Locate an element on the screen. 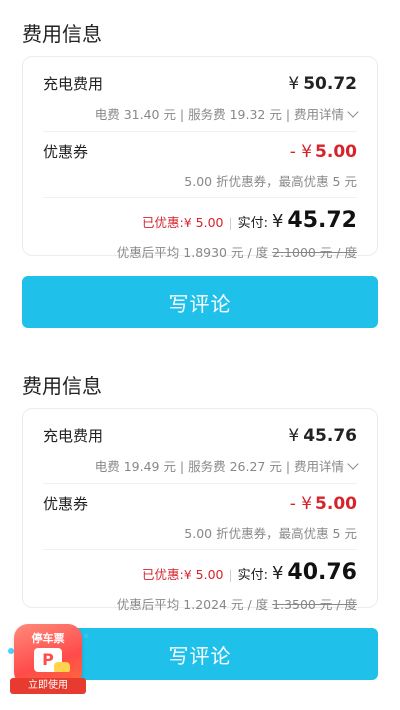  charge-row: 充电费用 ¥45.76 is located at coordinates (200, 435).